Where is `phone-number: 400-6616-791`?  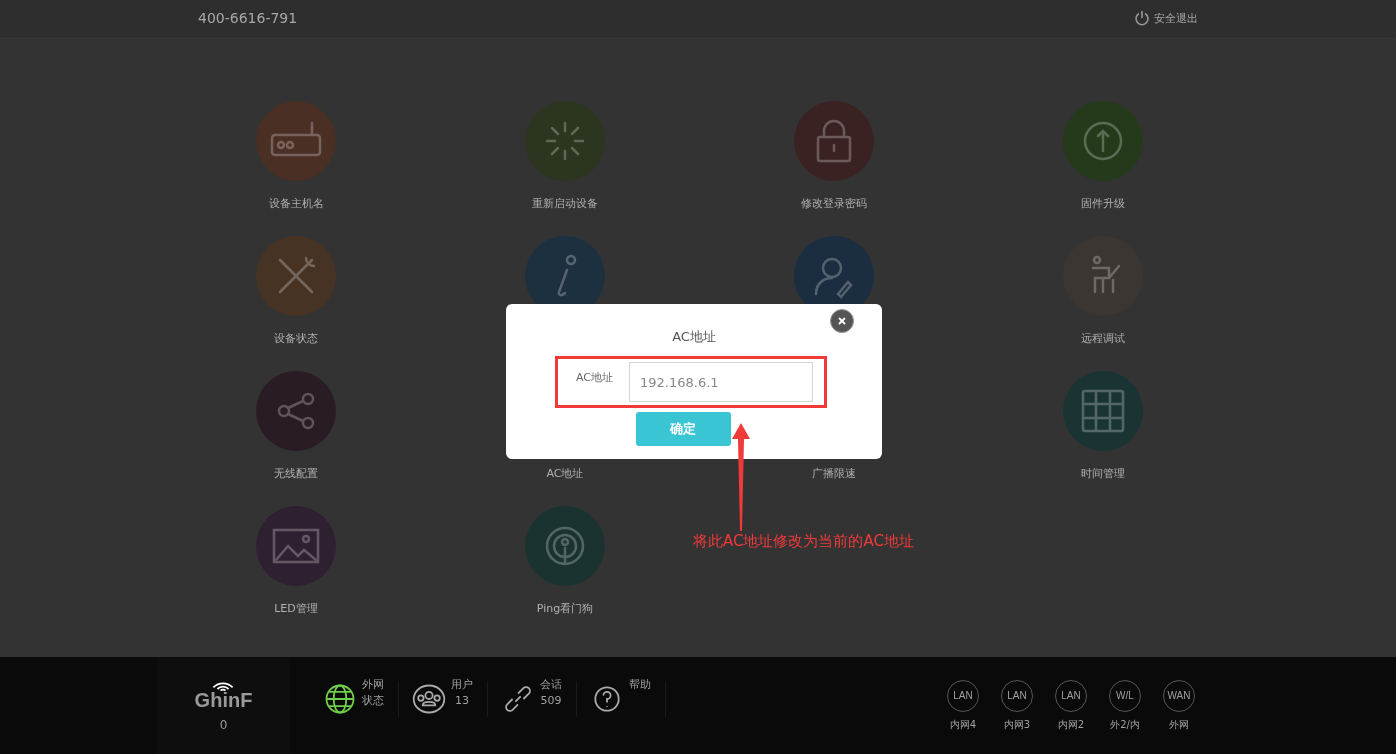
phone-number: 400-6616-791 is located at coordinates (248, 18).